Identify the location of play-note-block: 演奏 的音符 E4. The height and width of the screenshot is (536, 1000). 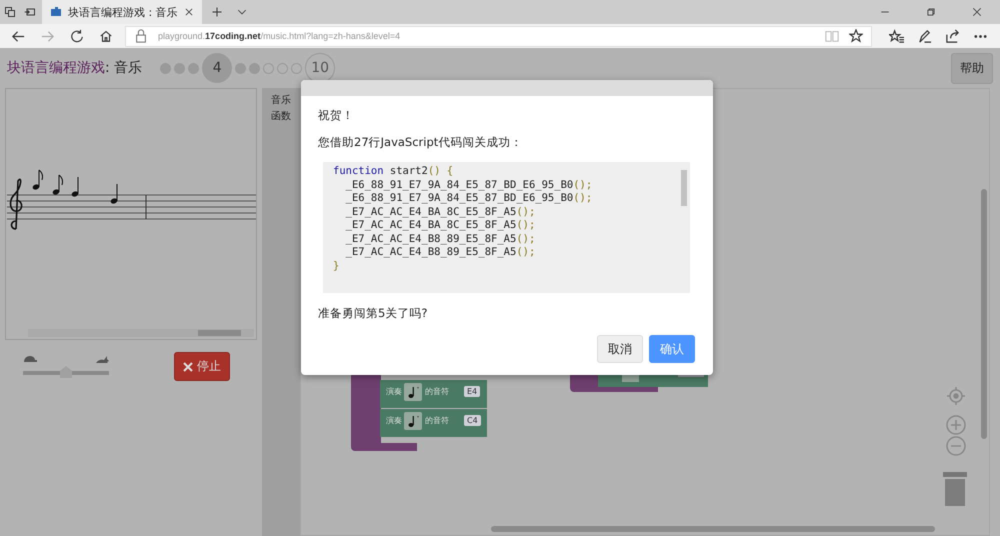
(433, 394).